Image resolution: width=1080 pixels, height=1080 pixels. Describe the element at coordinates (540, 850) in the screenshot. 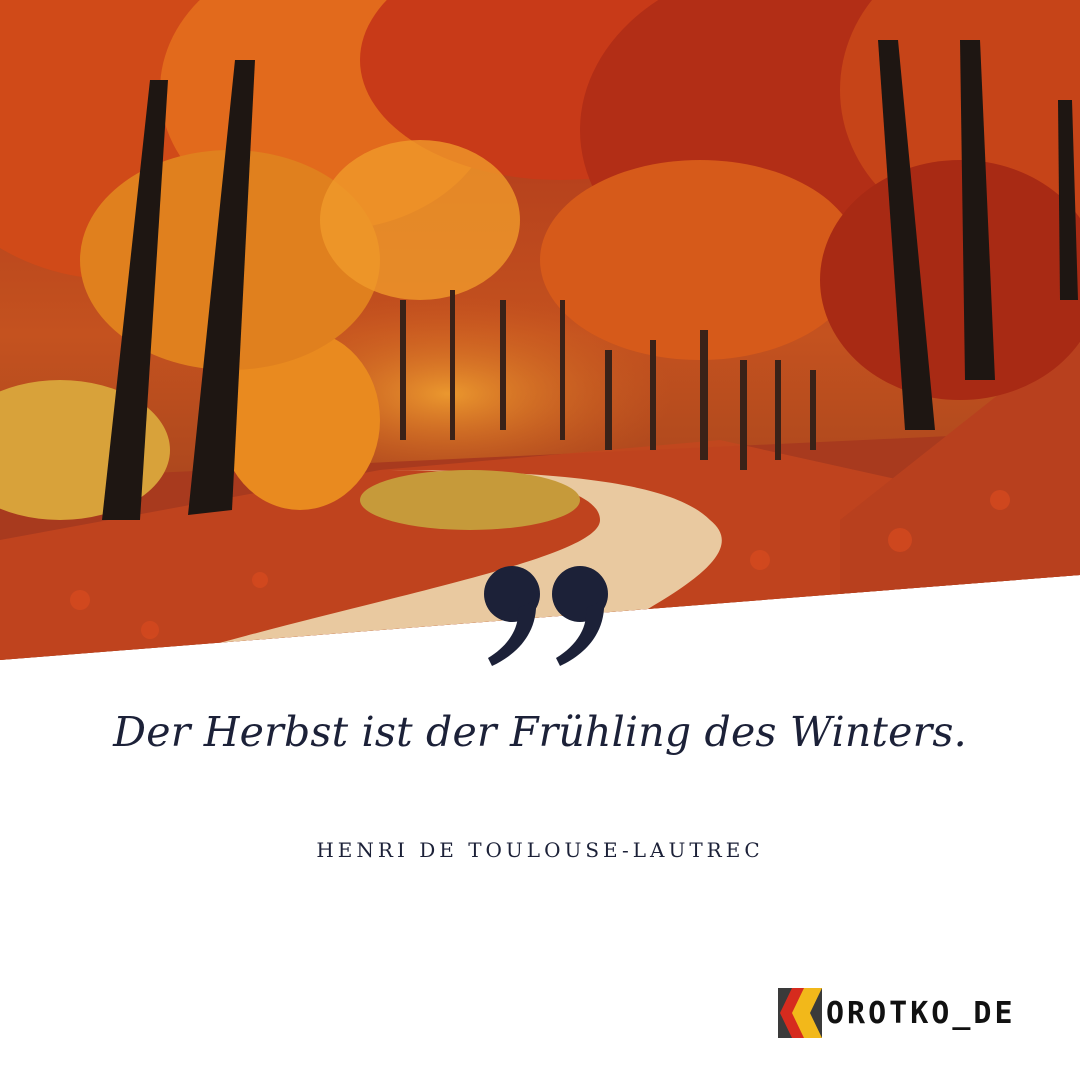

I see `quote-author: HENRI DE TOULOUSE-LAUTREC` at that location.